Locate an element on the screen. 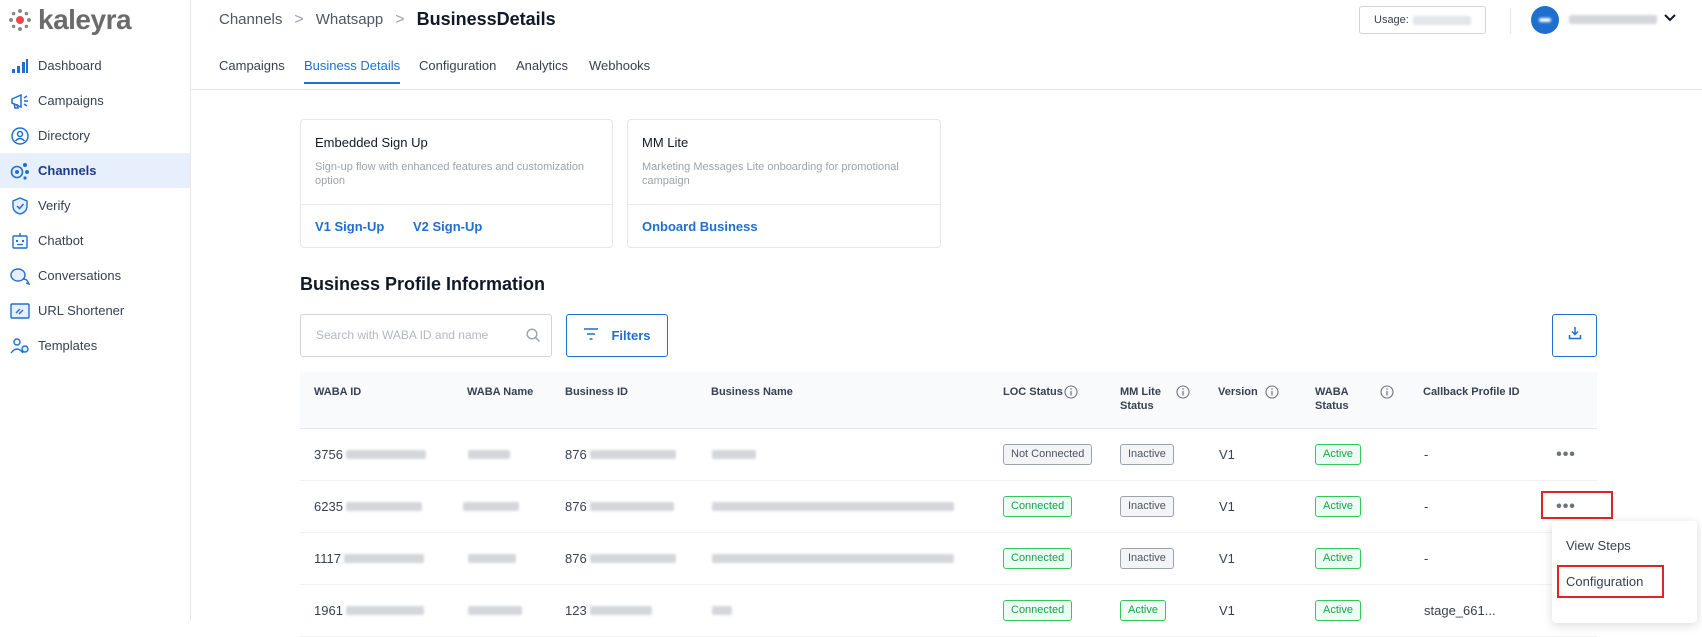  filters-button: Filters is located at coordinates (617, 335).